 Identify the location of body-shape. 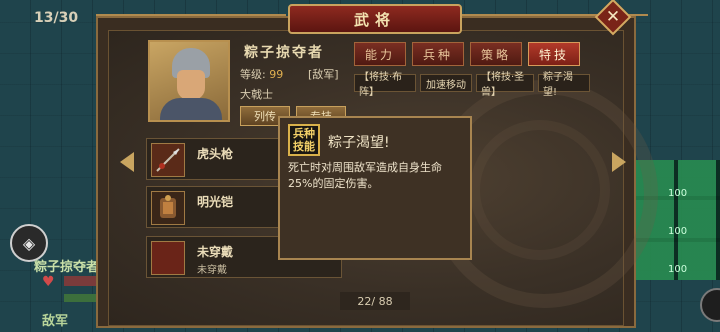
(191, 109).